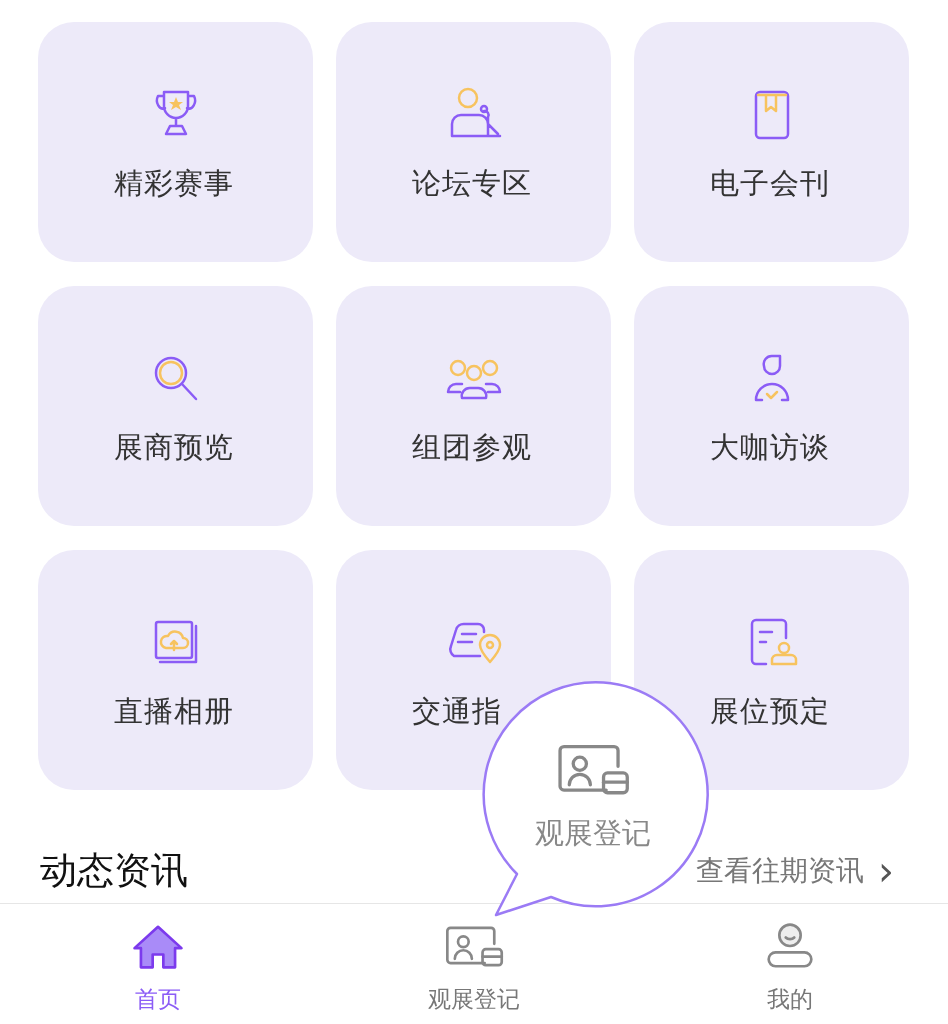  Describe the element at coordinates (174, 447) in the screenshot. I see `menu-label: 展商预览` at that location.